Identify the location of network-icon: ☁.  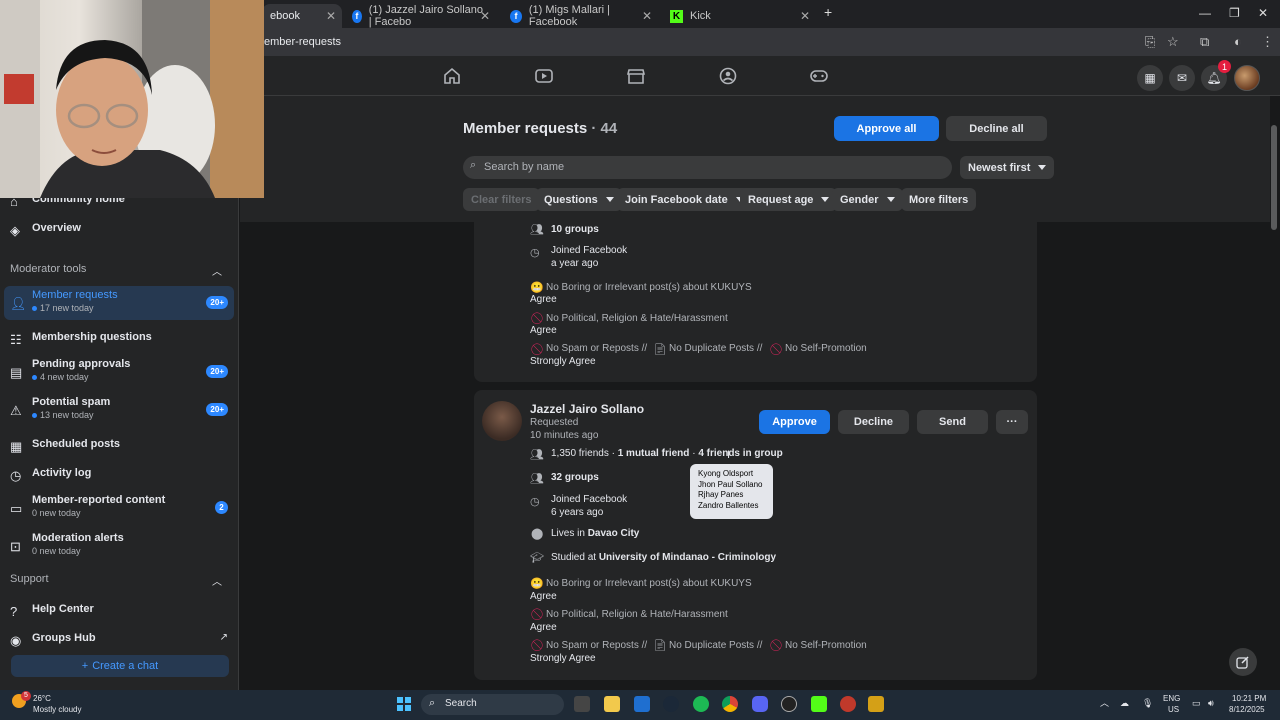
(1124, 703).